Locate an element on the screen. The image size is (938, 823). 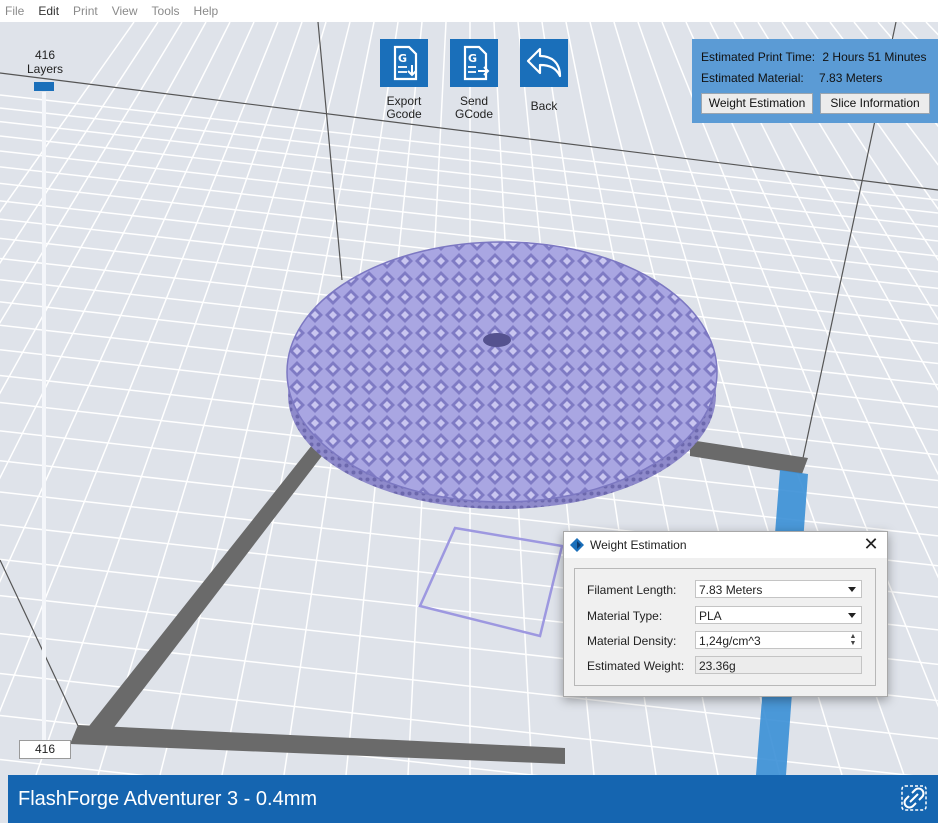
layer-count-label: 416 Layers is located at coordinates (45, 62).